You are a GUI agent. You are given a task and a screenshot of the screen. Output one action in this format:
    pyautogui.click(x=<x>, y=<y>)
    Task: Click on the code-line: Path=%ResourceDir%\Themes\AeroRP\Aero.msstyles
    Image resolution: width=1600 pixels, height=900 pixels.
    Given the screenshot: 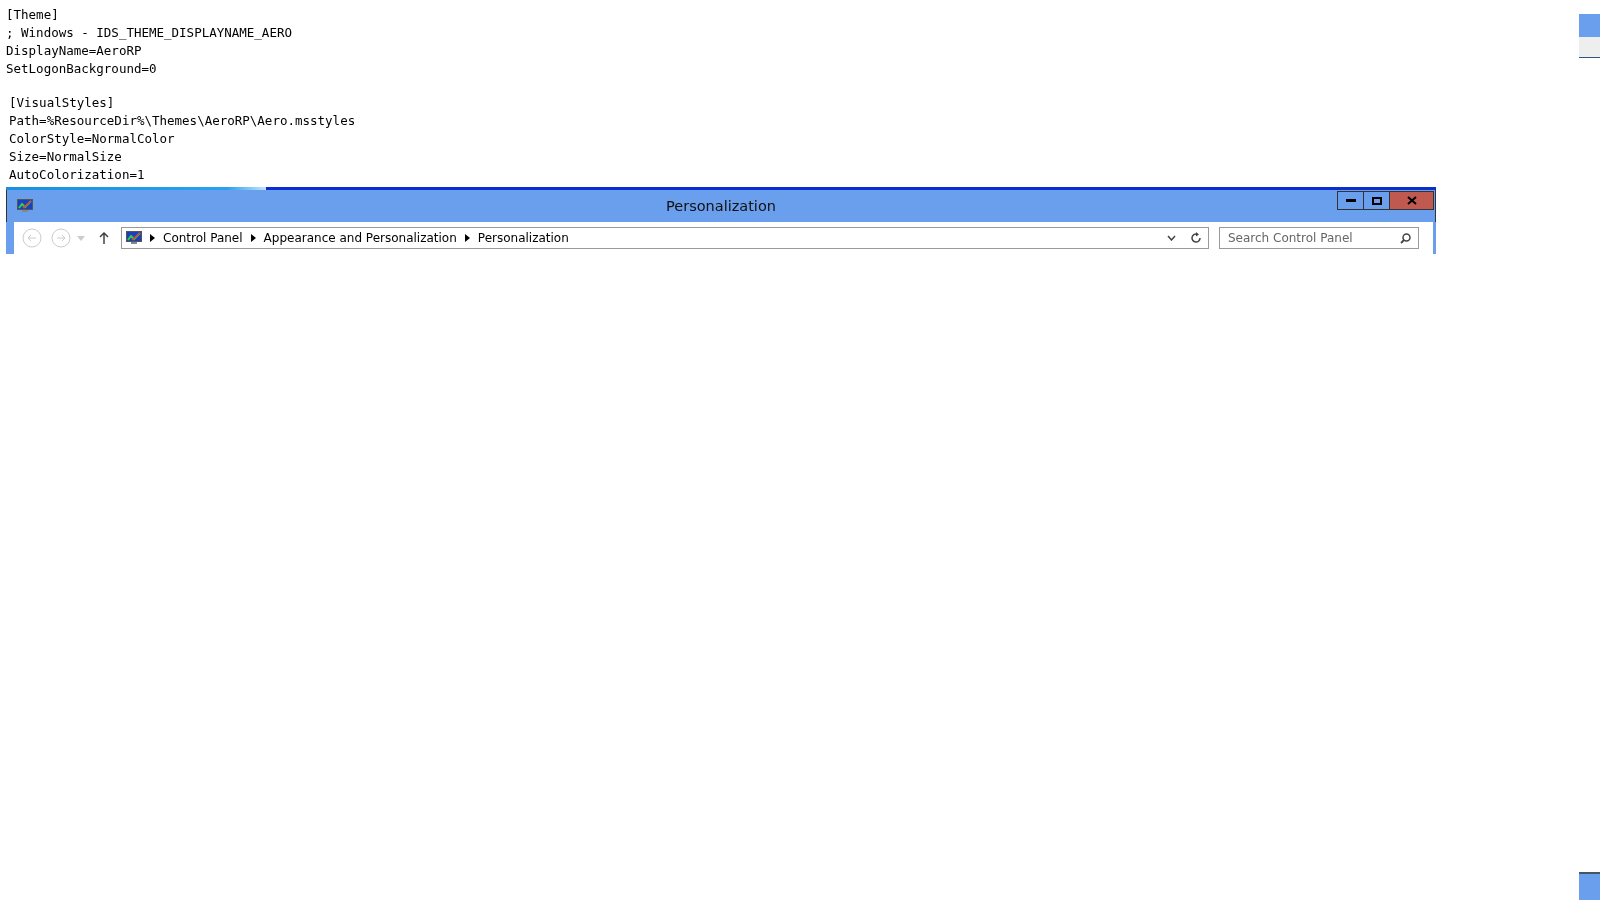 What is the action you would take?
    pyautogui.click(x=183, y=121)
    